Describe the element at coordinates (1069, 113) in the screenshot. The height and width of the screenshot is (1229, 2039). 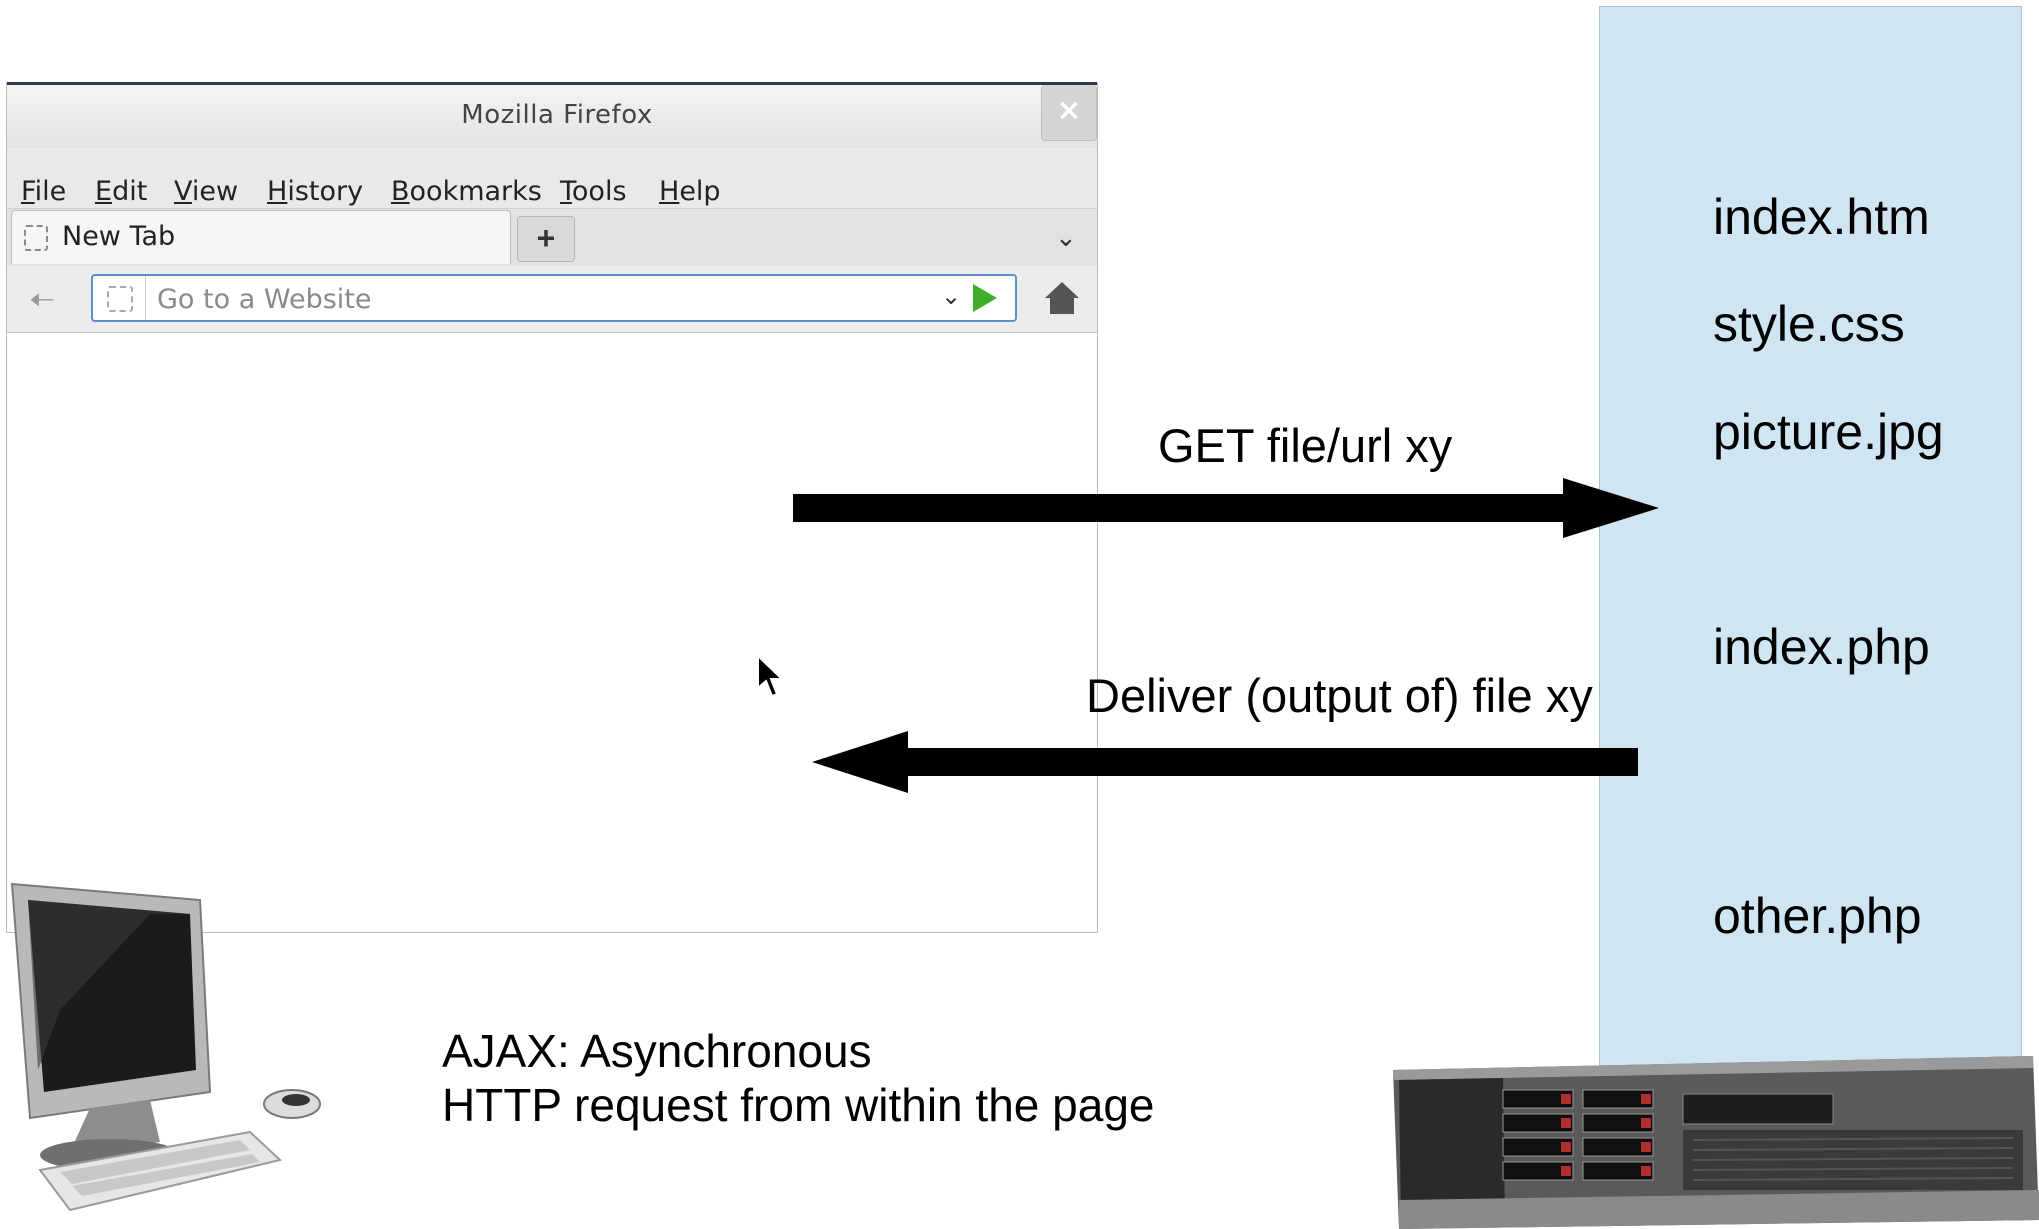
I see `close-button: ×` at that location.